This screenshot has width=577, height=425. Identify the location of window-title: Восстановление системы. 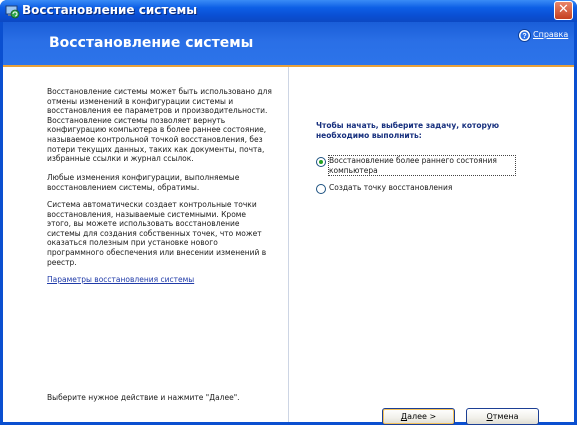
(110, 10).